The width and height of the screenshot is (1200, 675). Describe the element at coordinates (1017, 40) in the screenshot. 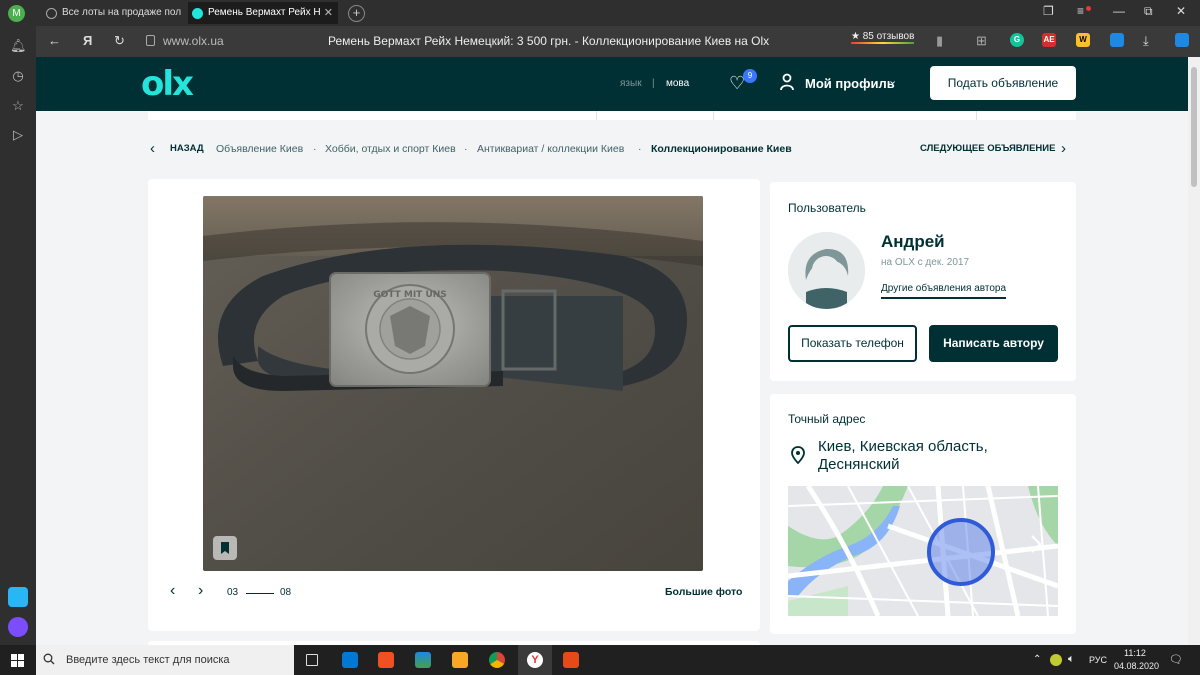

I see `grammarly-icon: G` at that location.